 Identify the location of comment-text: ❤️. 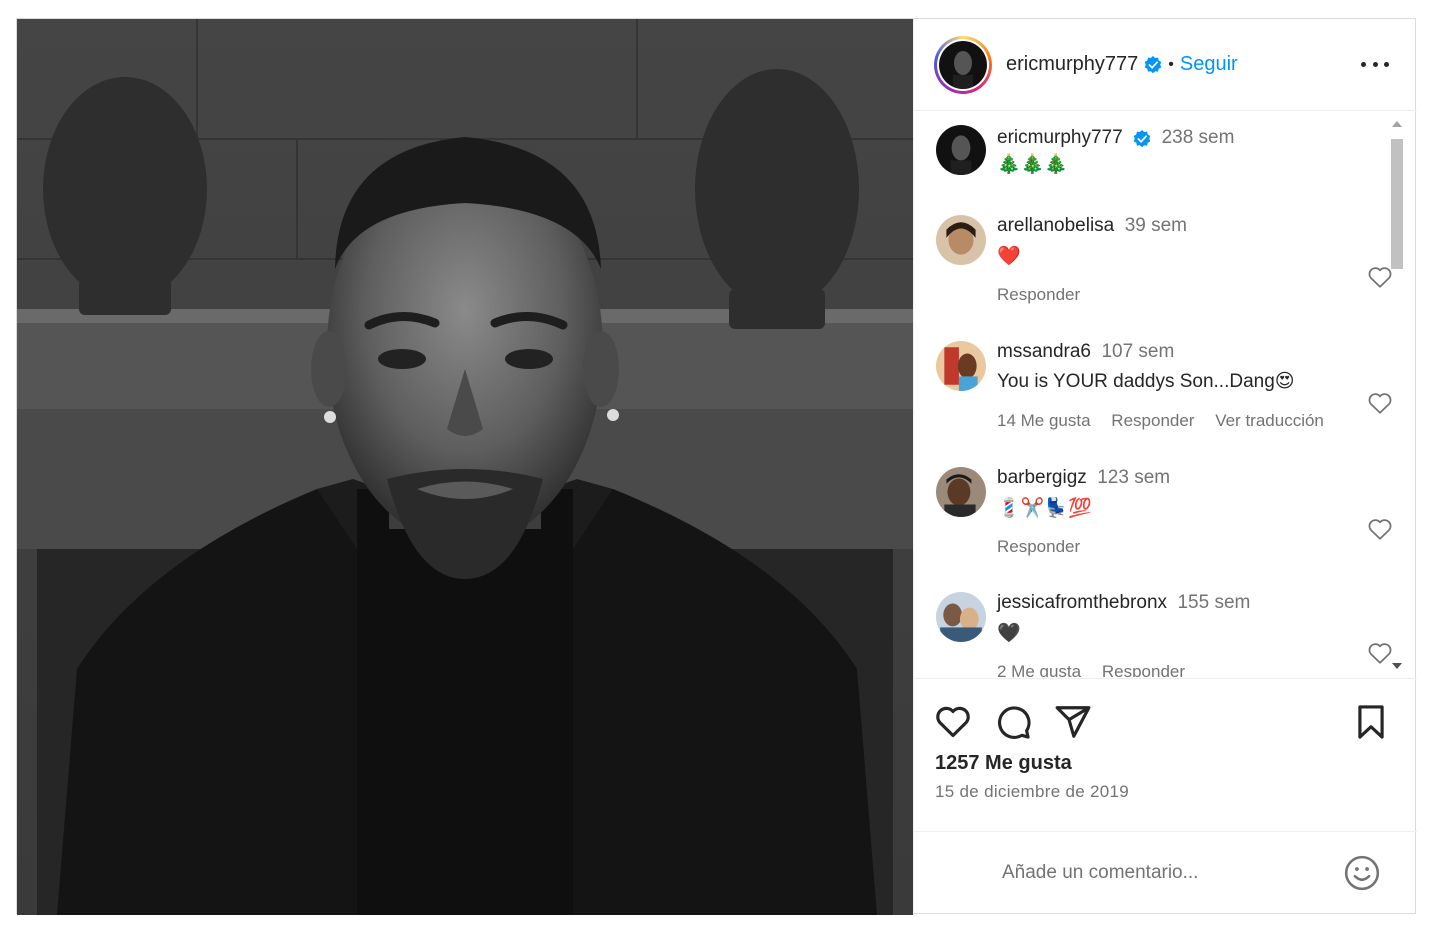
(1009, 256).